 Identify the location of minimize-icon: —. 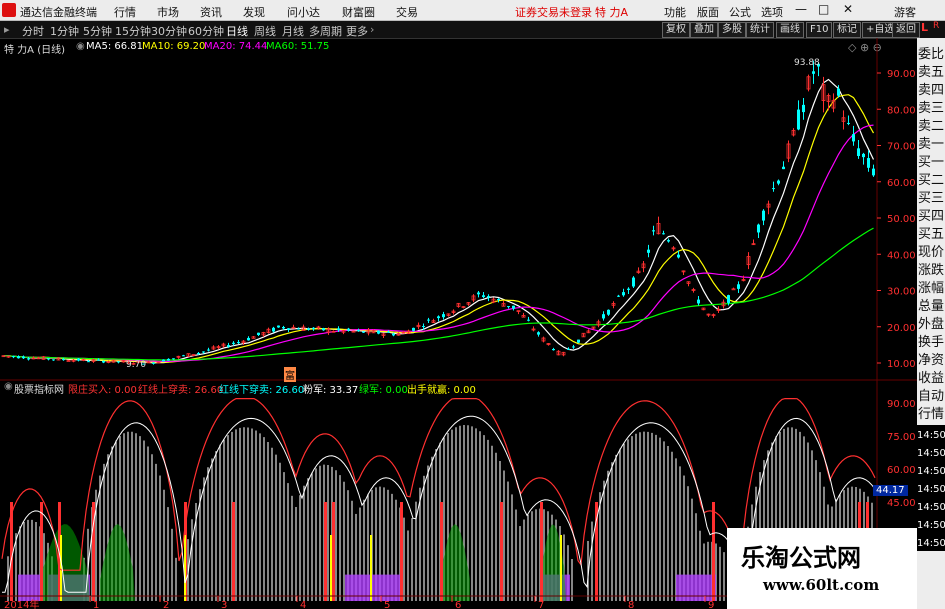
(801, 9).